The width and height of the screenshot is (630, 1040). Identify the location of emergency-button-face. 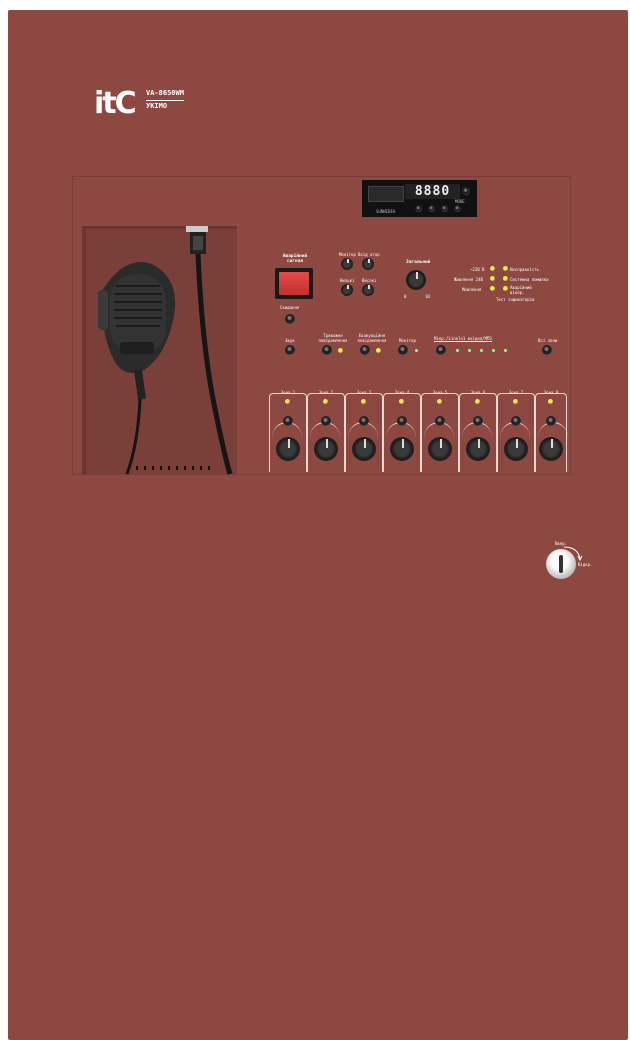
(294, 283).